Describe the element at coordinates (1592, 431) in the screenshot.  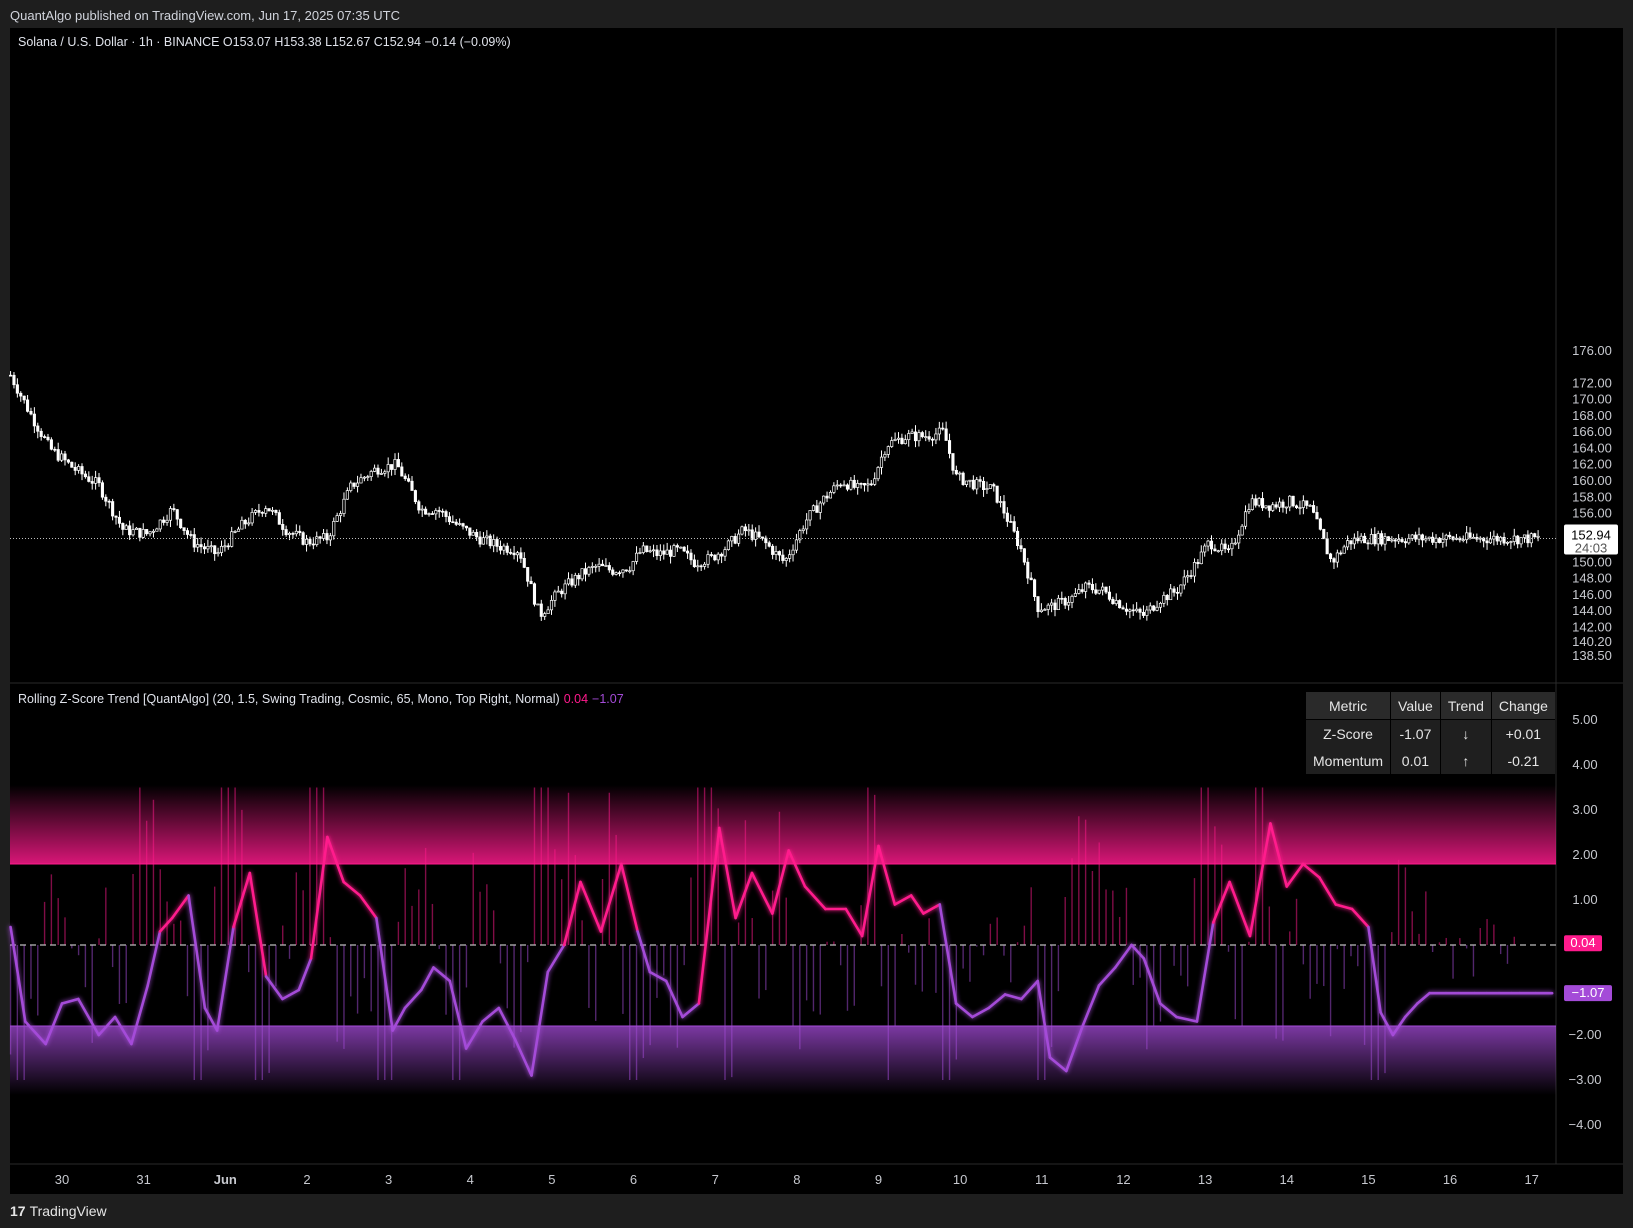
I see `price-tick-label: 166.00` at that location.